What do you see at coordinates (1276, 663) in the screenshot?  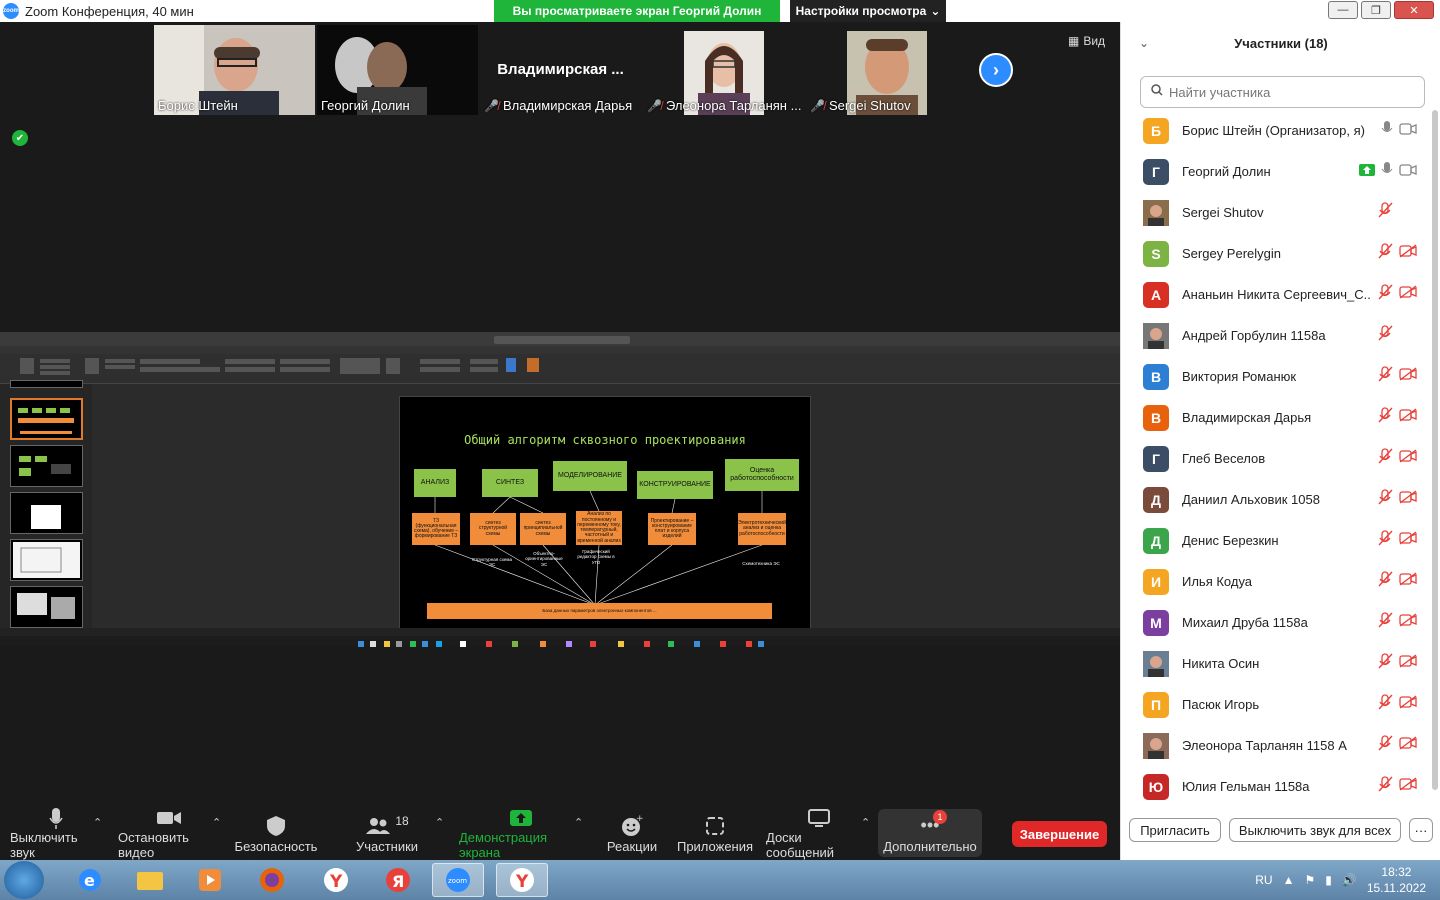 I see `participant-row: Никита Осин` at bounding box center [1276, 663].